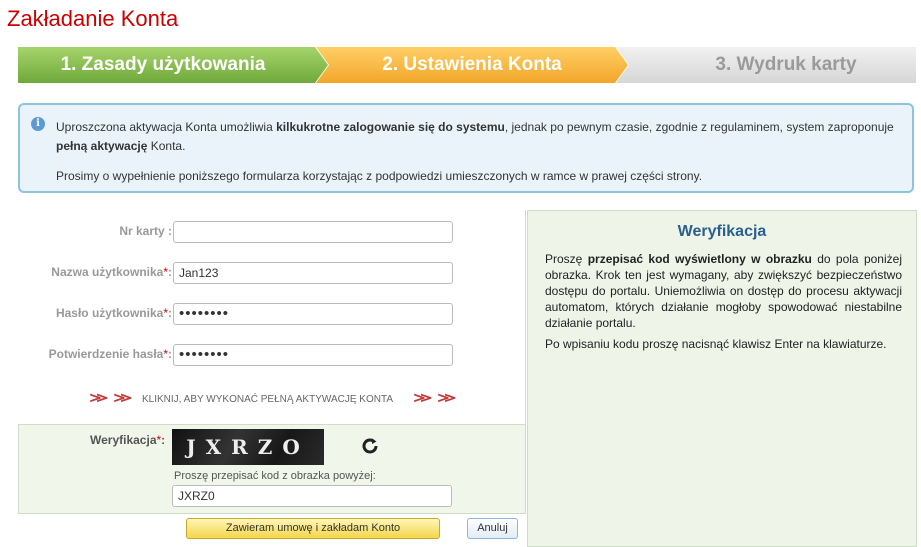  I want to click on password-row: Hasło użytkownika*: ••••••••, so click(263, 315).